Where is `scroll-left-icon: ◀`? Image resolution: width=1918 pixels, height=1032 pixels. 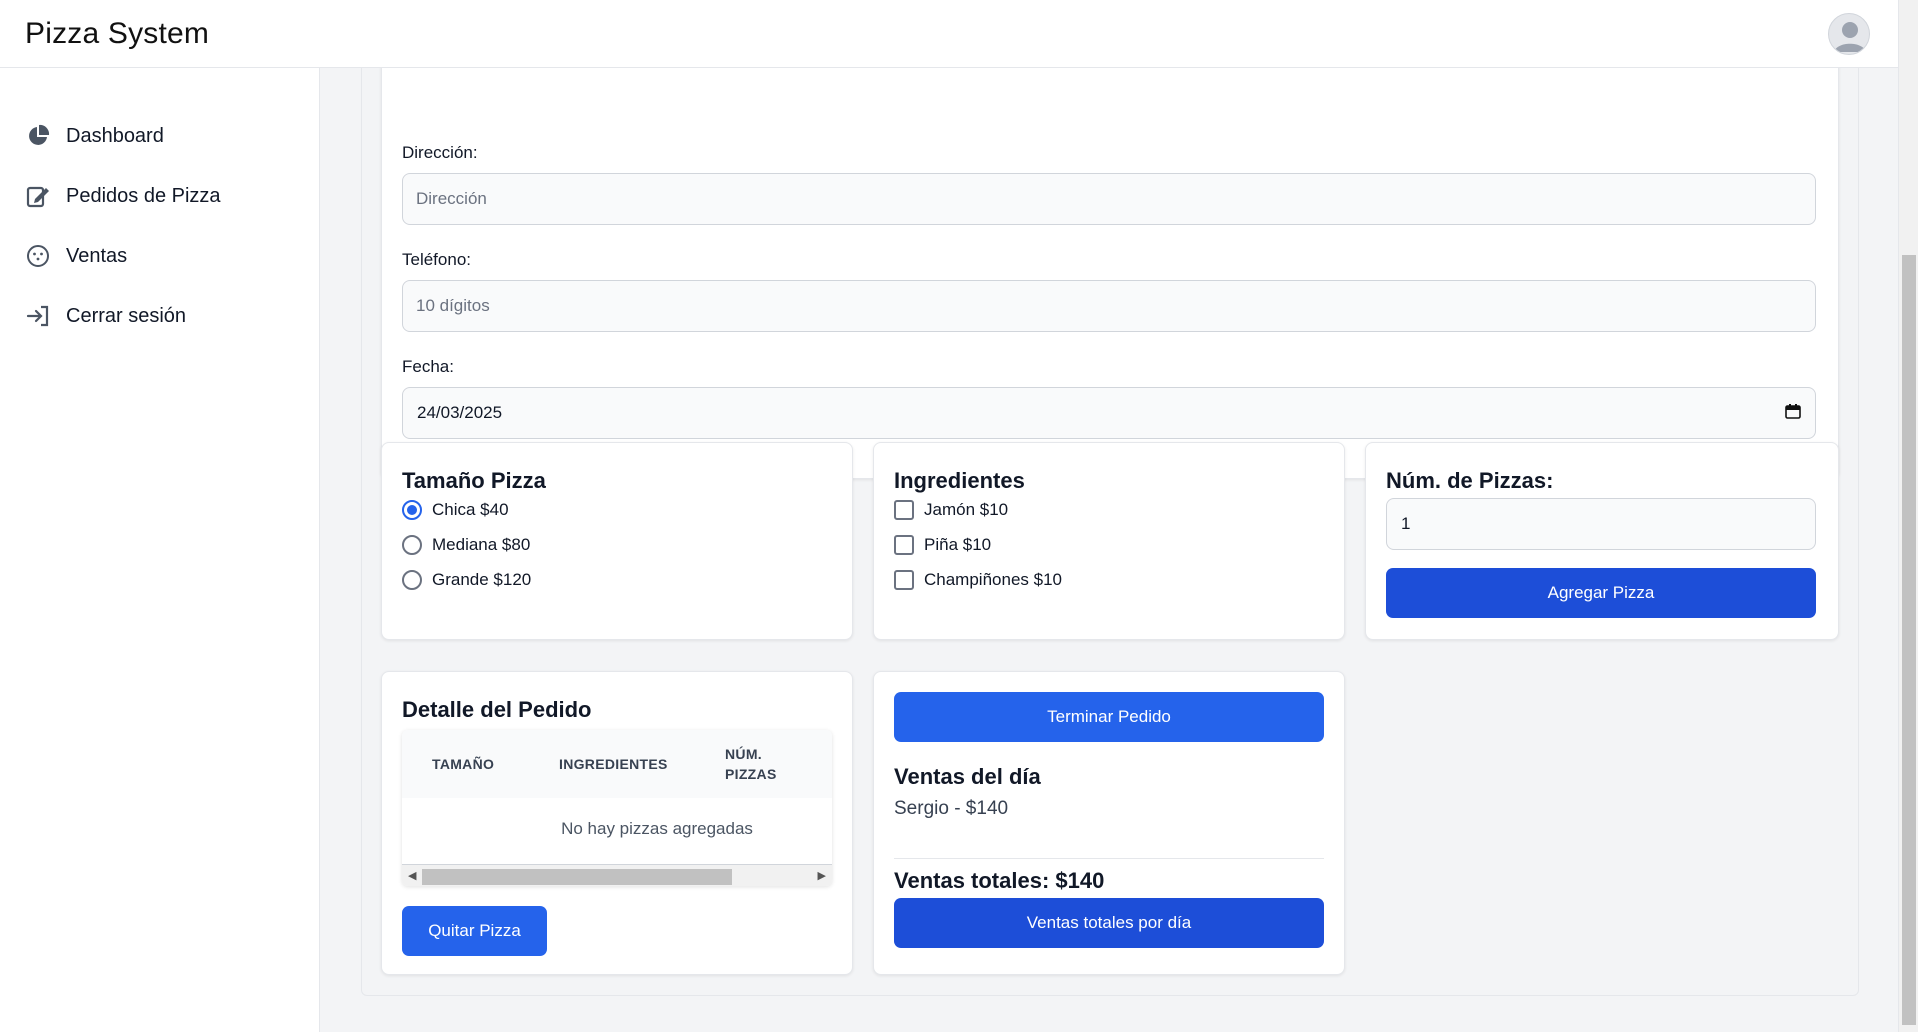 scroll-left-icon: ◀ is located at coordinates (412, 876).